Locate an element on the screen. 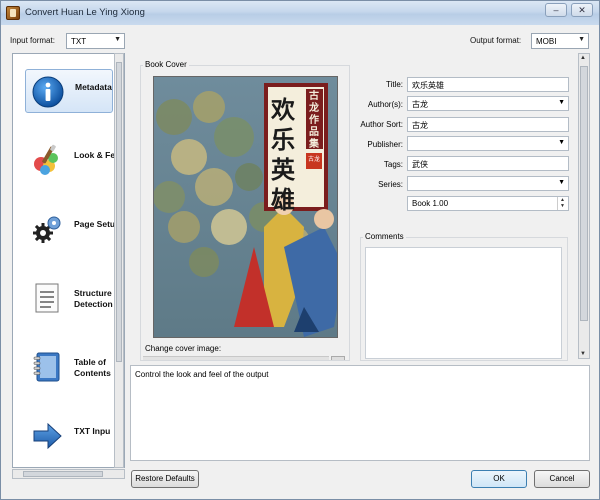 This screenshot has height=500, width=600. restore-defaults-button: Restore Defaults is located at coordinates (165, 479).